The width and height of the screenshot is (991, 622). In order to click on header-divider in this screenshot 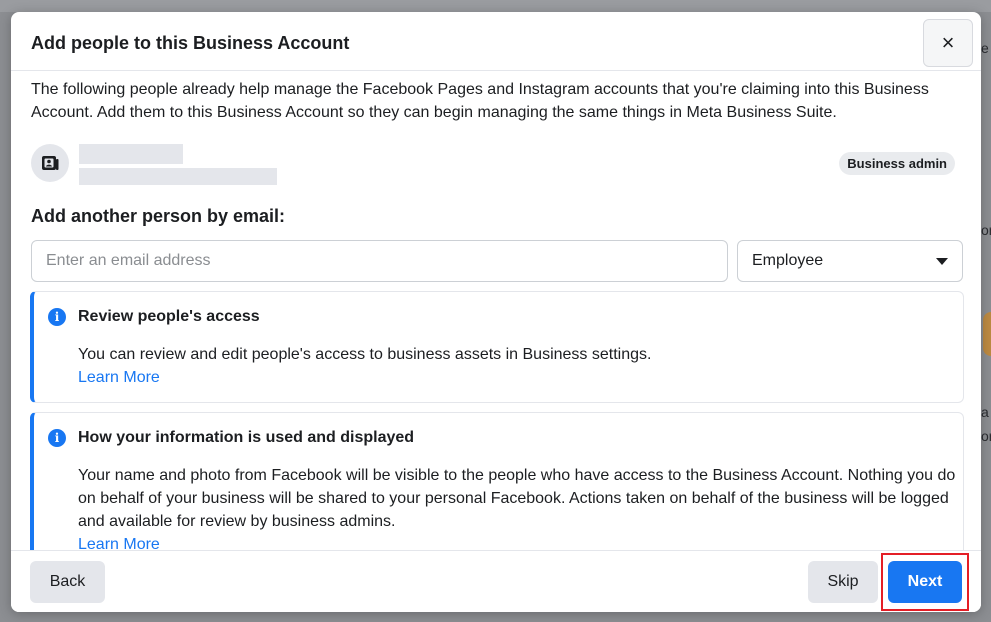, I will do `click(496, 70)`.